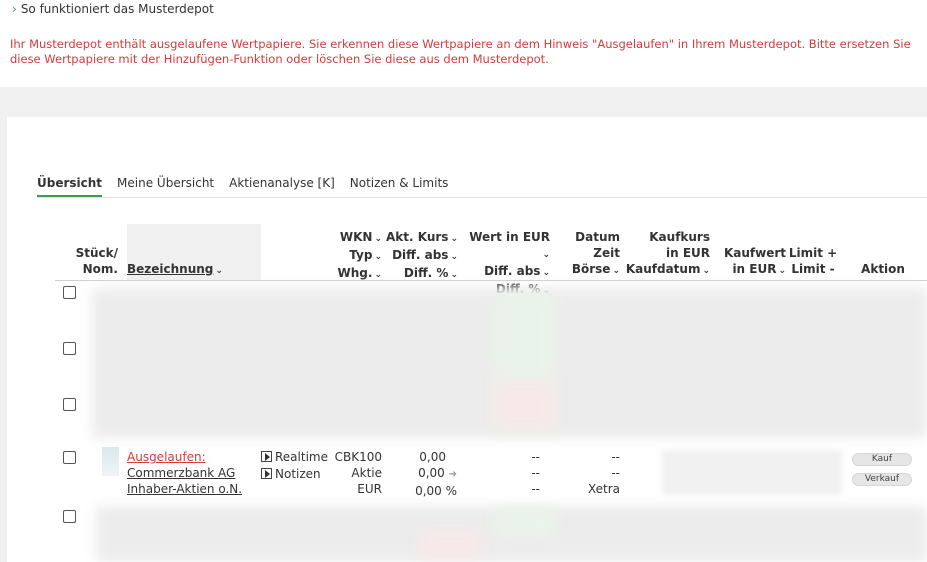 Image resolution: width=927 pixels, height=562 pixels. I want to click on arrow-right-icon: ➔, so click(452, 474).